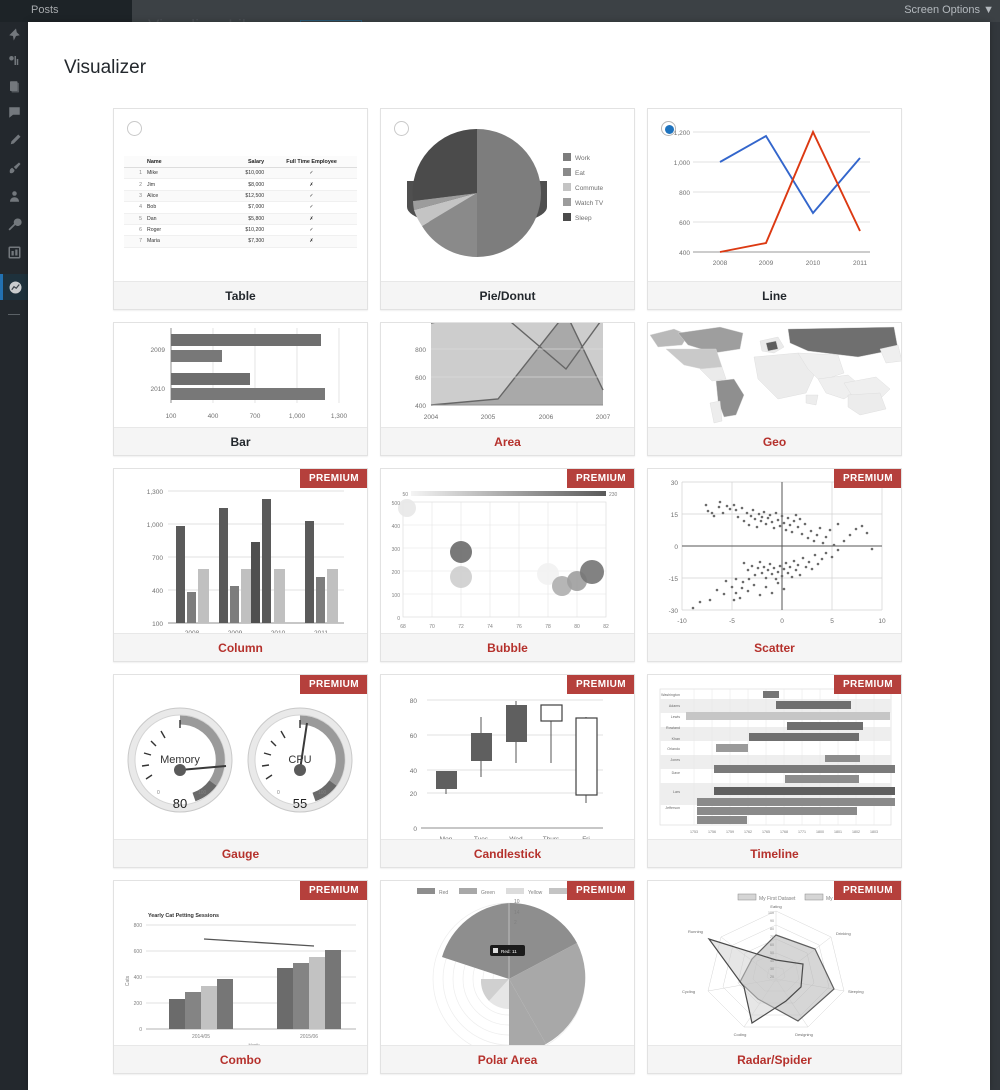 This screenshot has height=1090, width=1000. What do you see at coordinates (668, 128) in the screenshot?
I see `chart-select-radio-line` at bounding box center [668, 128].